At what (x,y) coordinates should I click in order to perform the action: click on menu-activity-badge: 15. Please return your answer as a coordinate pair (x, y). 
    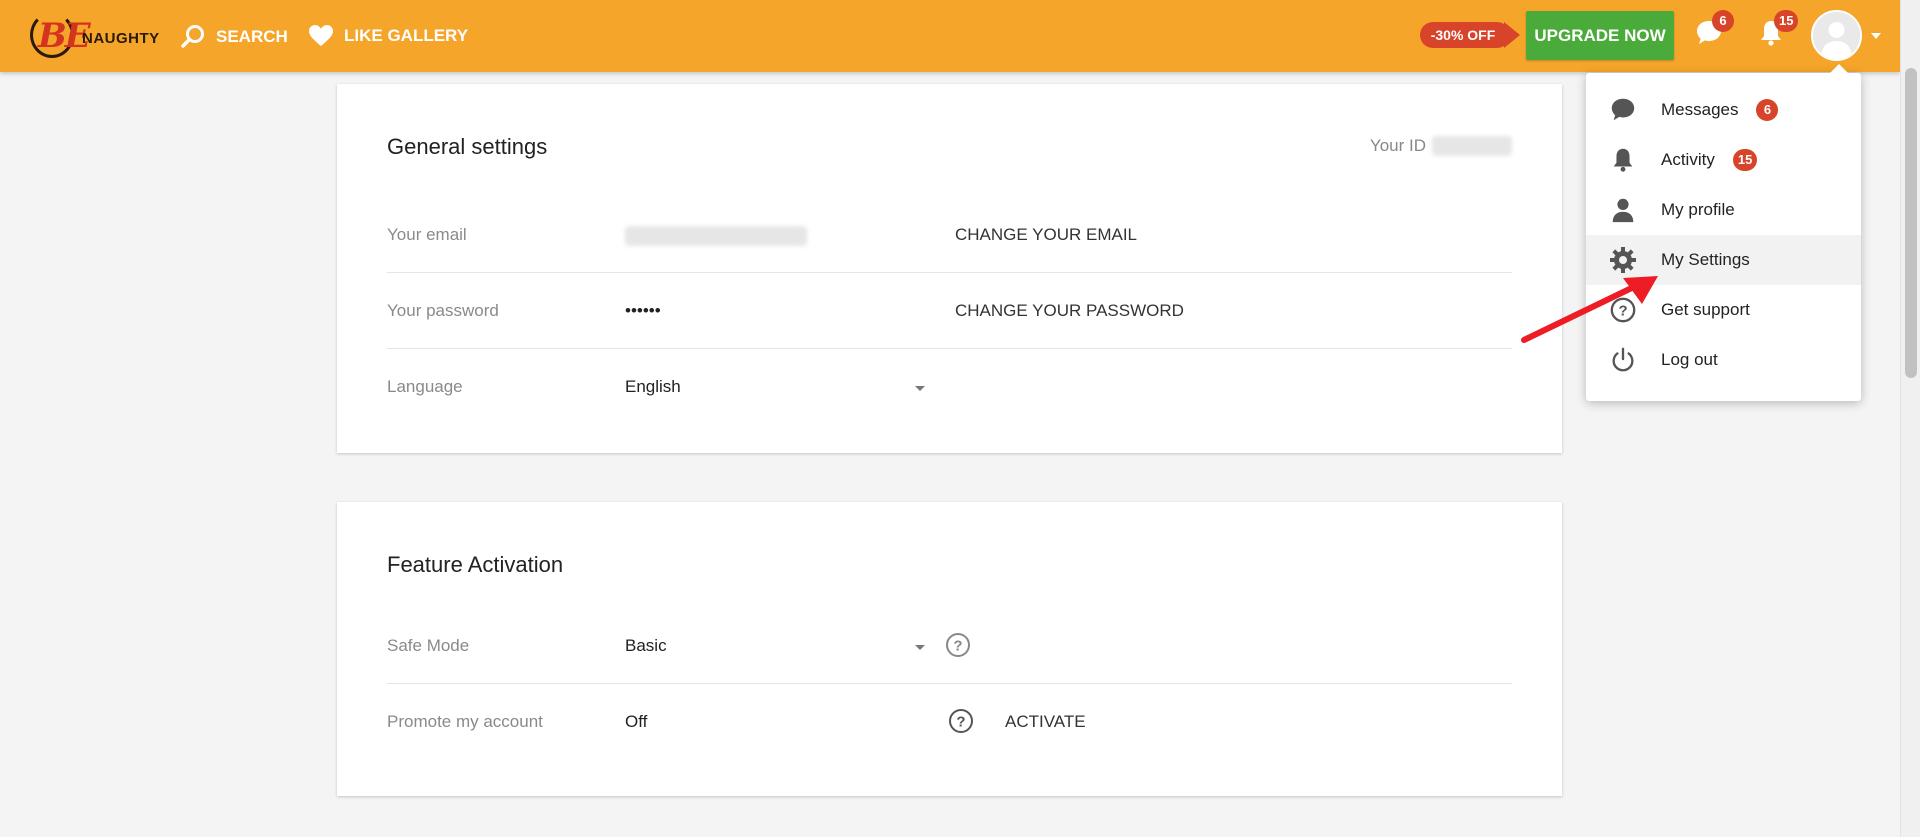
    Looking at the image, I should click on (1745, 160).